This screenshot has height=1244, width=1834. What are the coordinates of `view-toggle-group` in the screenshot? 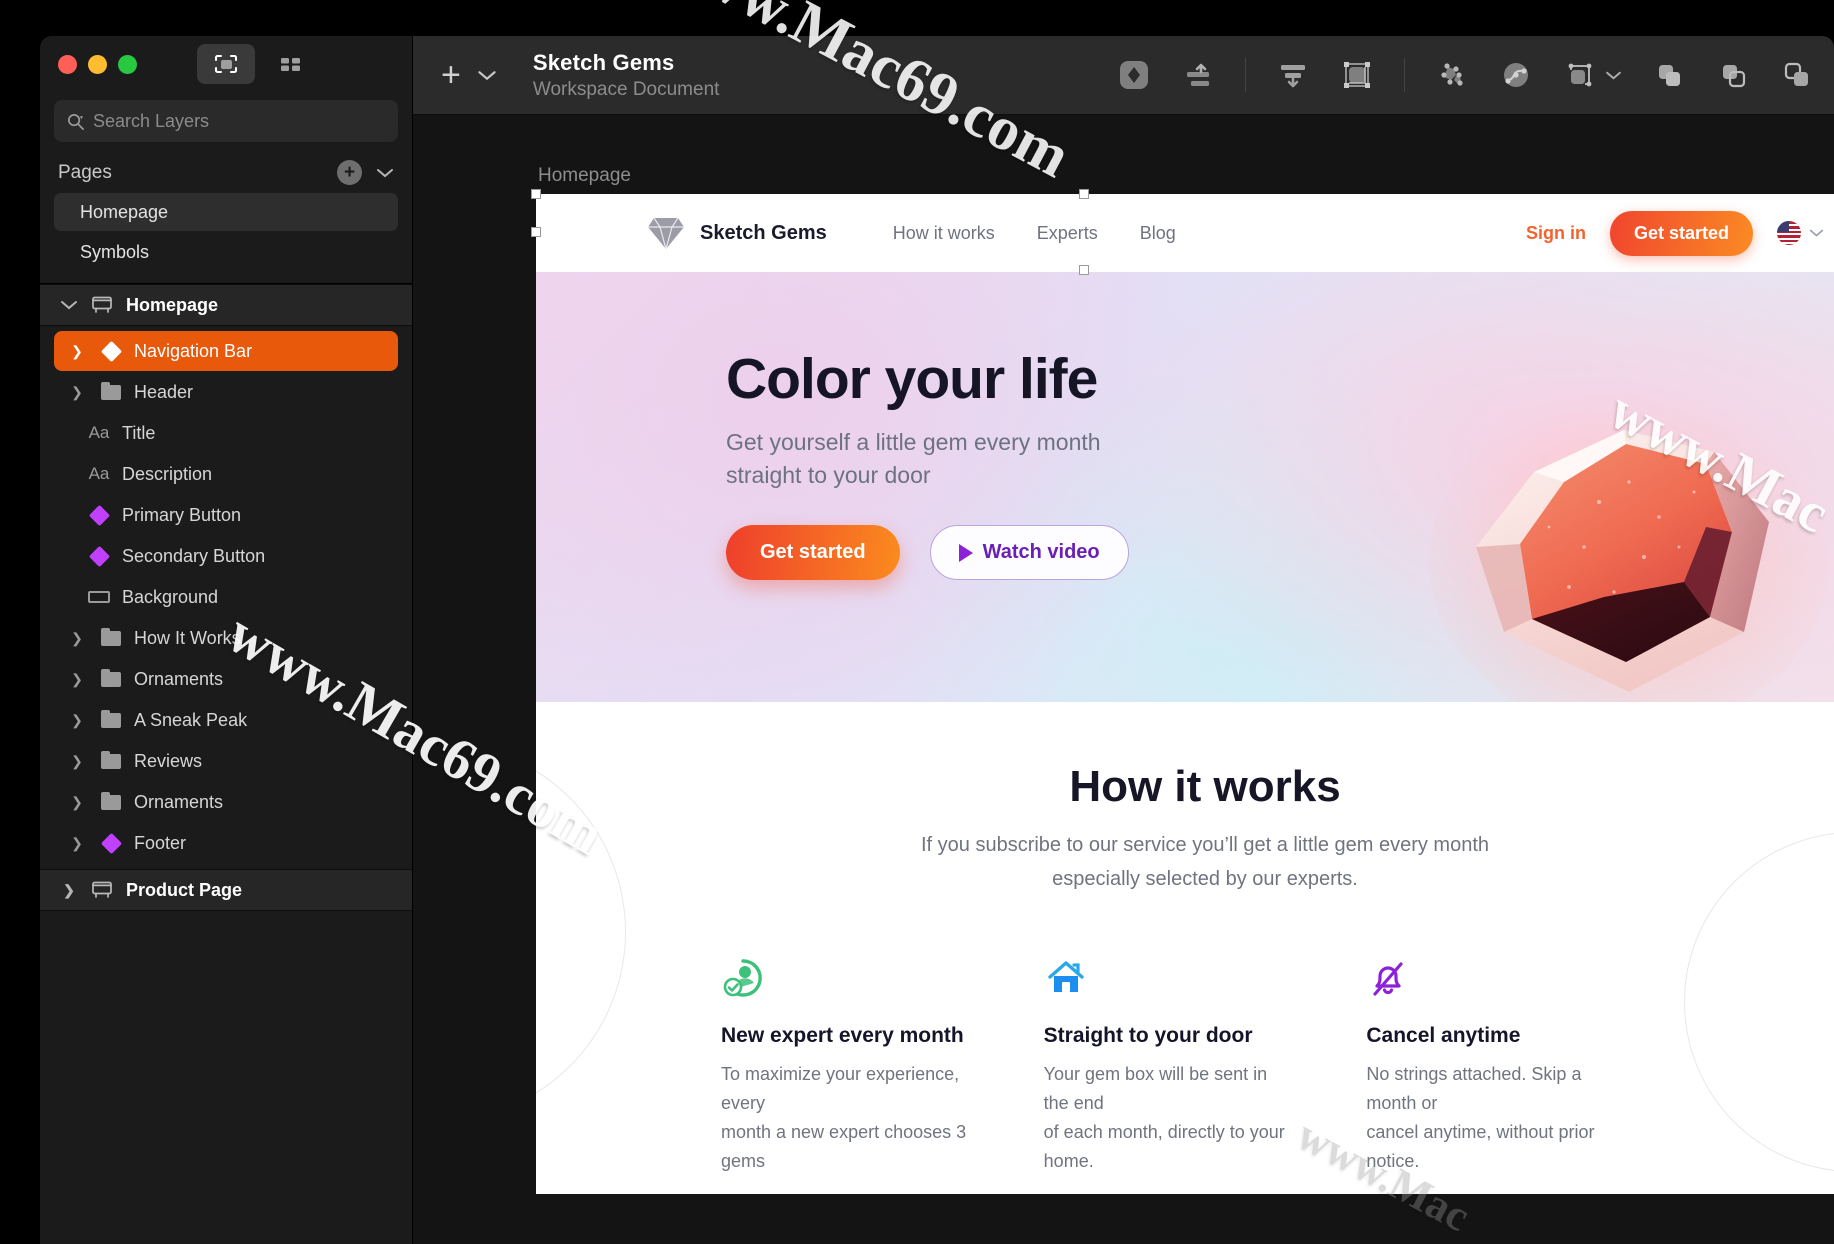 It's located at (258, 64).